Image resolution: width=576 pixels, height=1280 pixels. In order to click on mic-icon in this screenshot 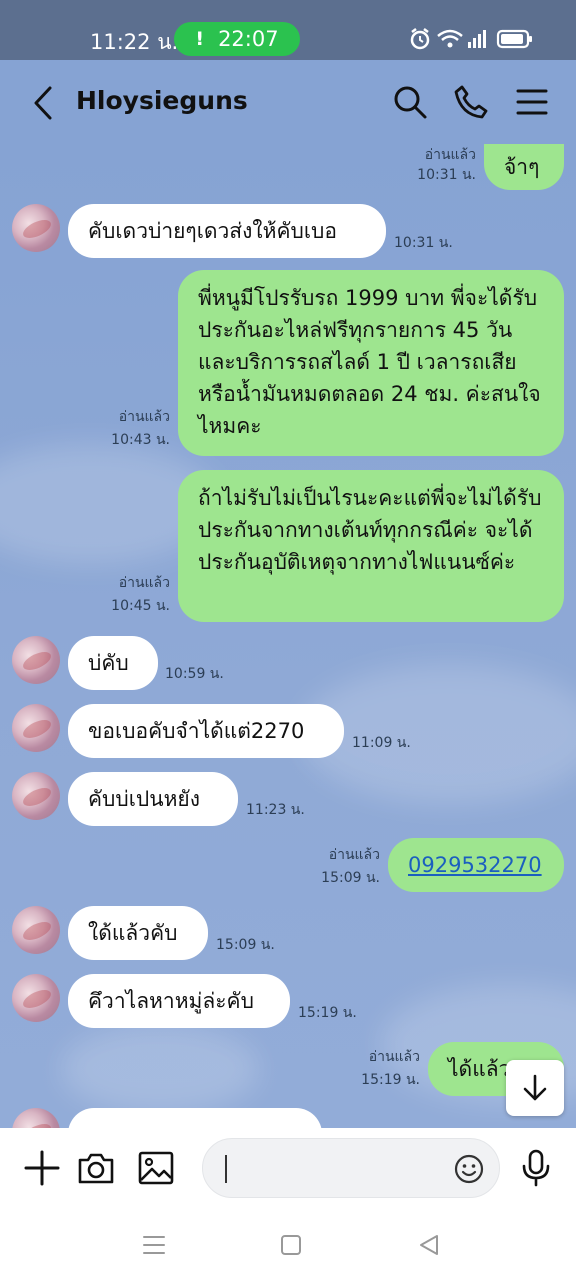, I will do `click(536, 1168)`.